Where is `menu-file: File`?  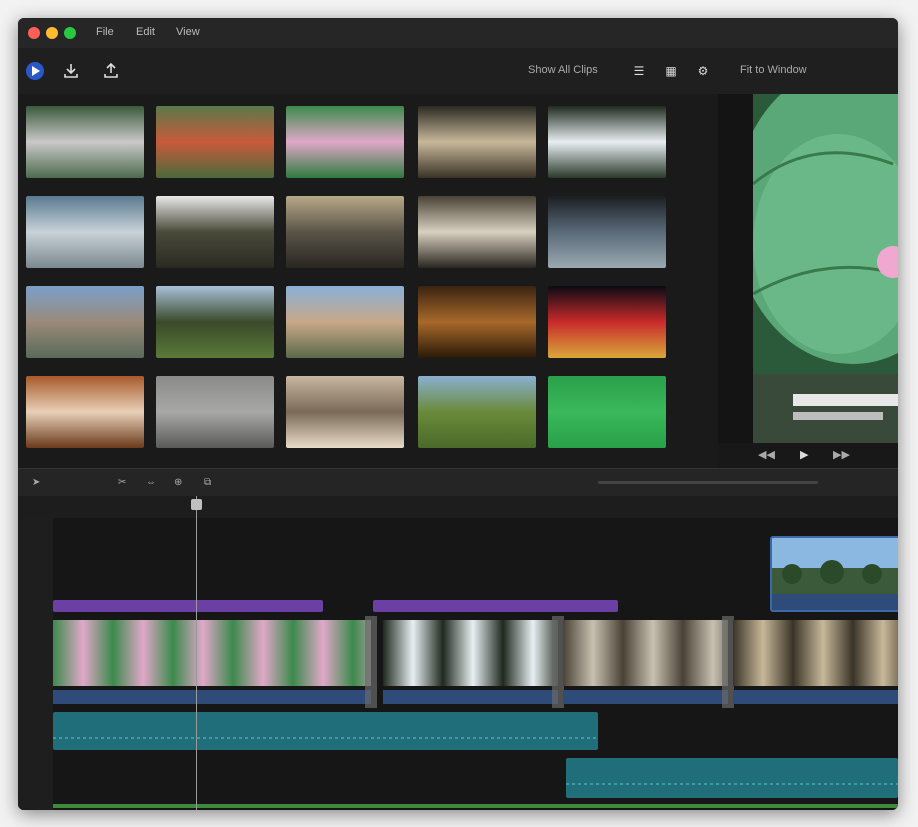 menu-file: File is located at coordinates (105, 32).